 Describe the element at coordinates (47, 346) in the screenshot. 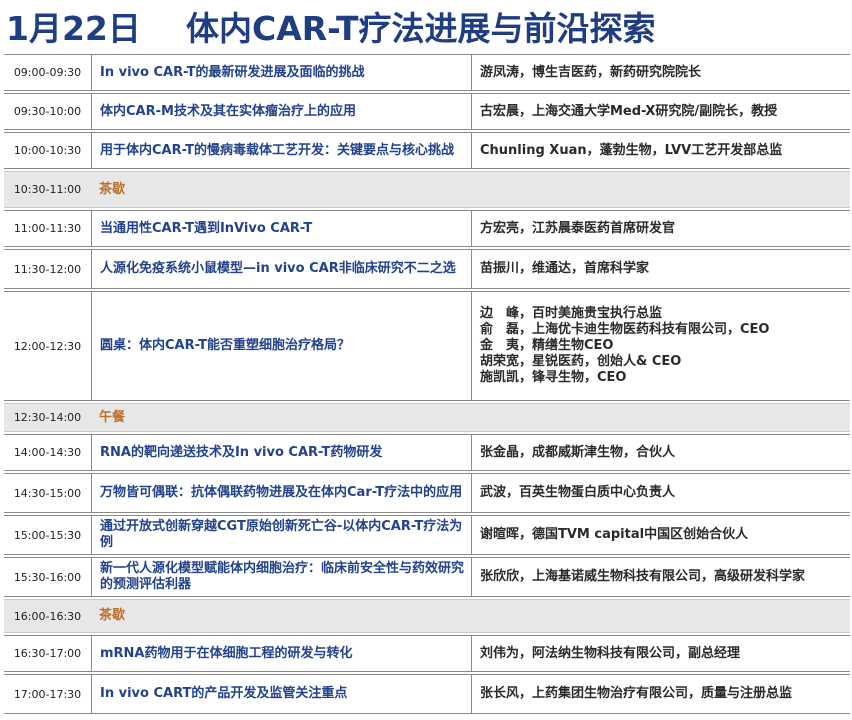

I see `time-cell: 12:00-12:30` at that location.